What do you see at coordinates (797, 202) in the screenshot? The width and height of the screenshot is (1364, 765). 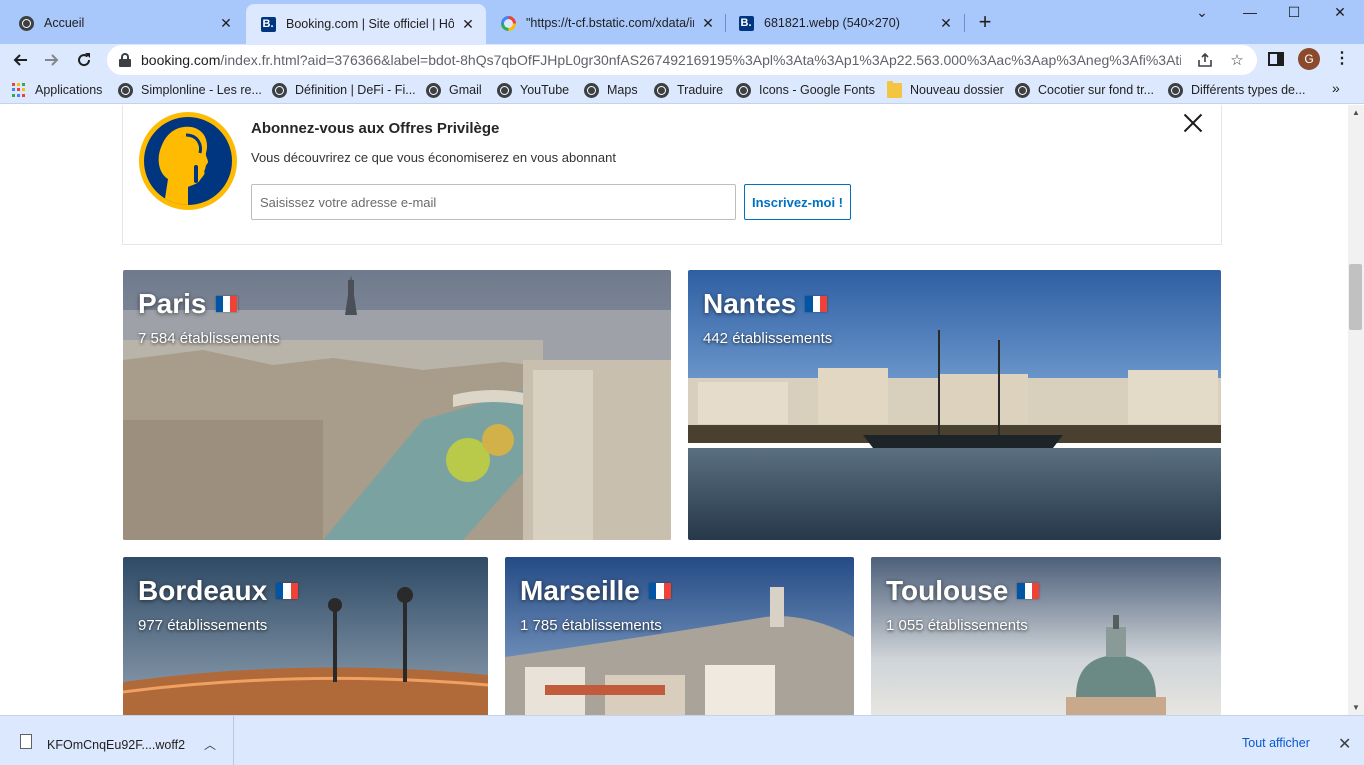 I see `subscribe-button: Inscrivez-moi !` at bounding box center [797, 202].